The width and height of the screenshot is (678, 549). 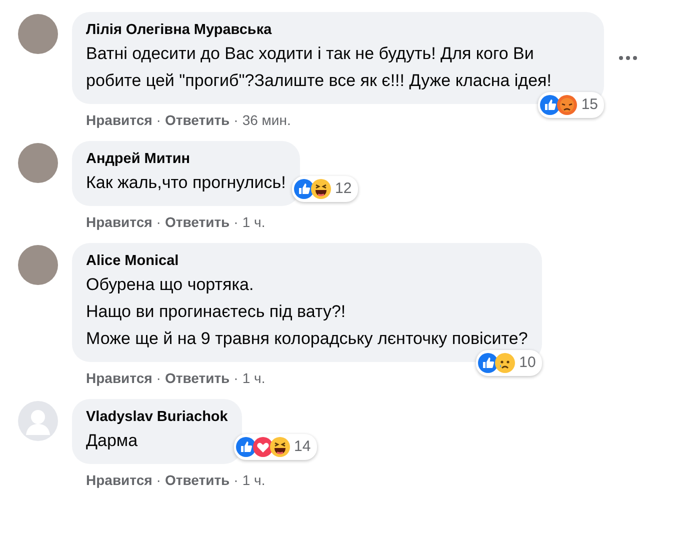 I want to click on comment-text: Обурена що чортяка. Нащо ви прогинаєтесь під вату?! Може ще й на 9 травня колорадську лєнточку повісите?, so click(x=307, y=312).